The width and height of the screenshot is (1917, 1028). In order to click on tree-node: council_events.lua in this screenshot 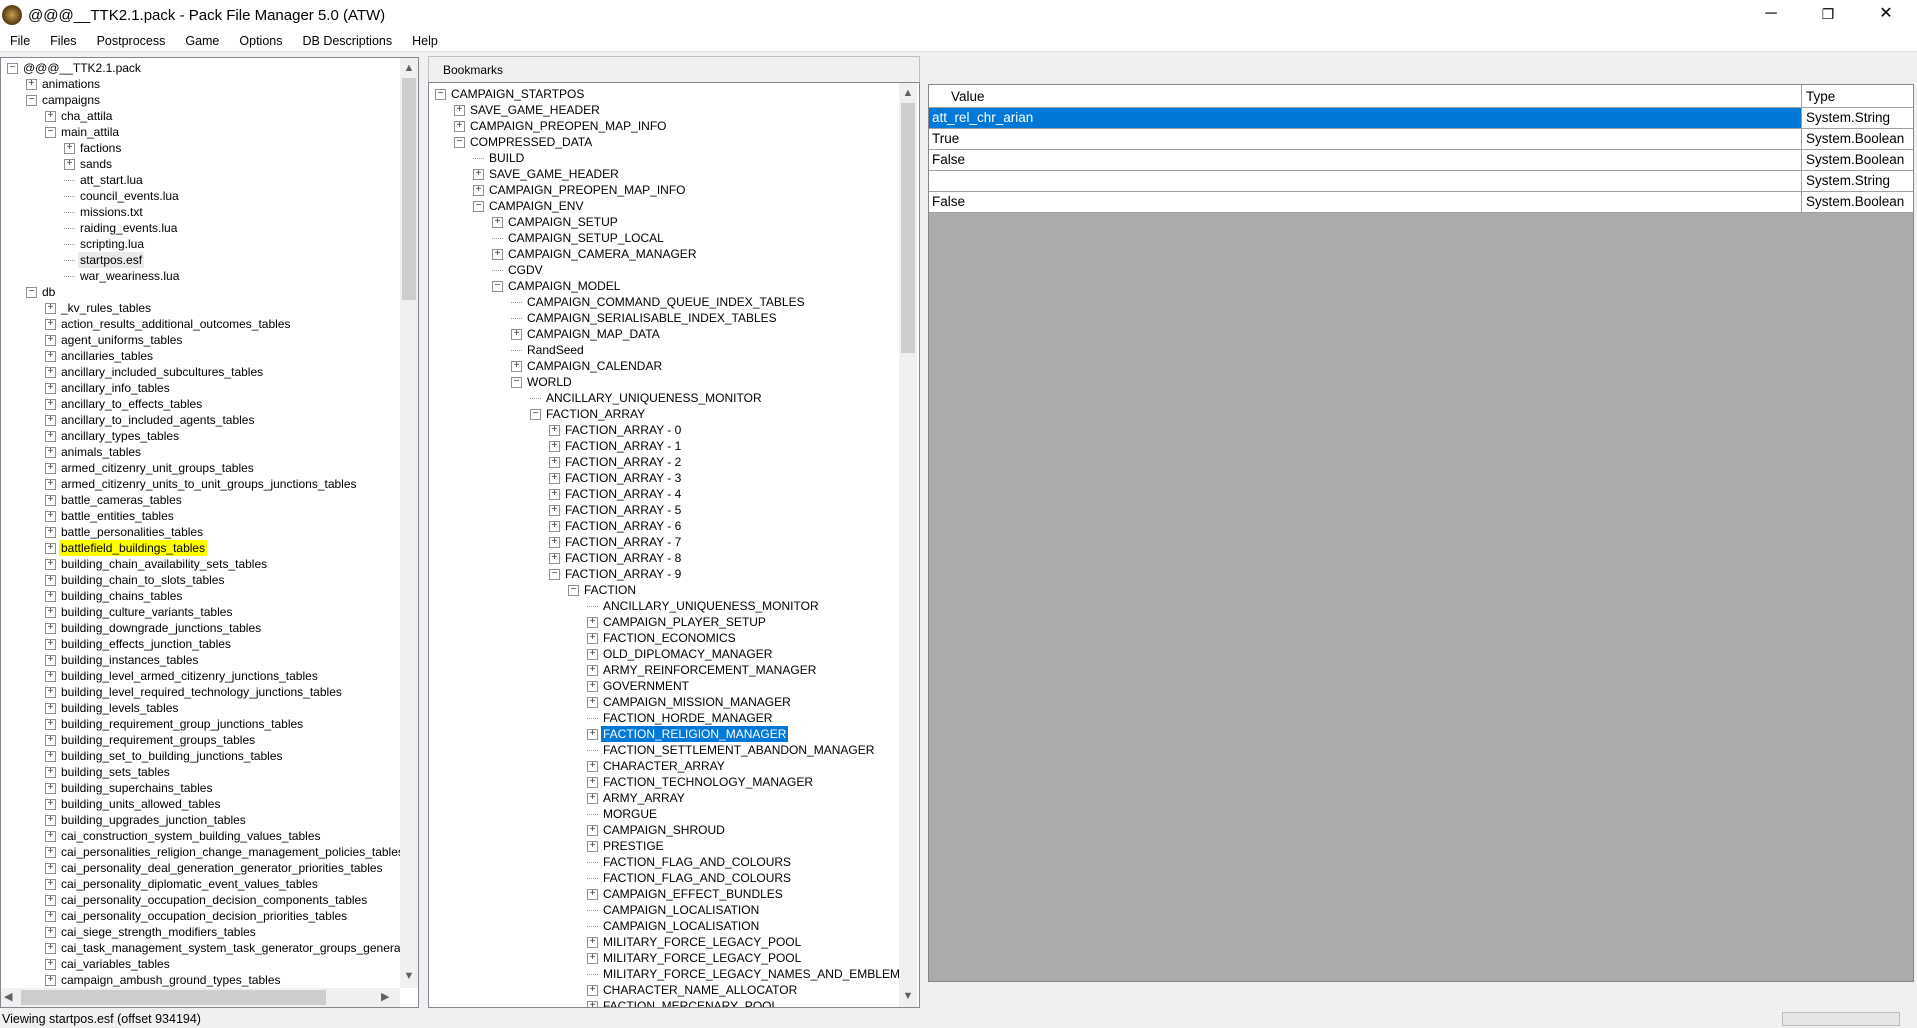, I will do `click(122, 196)`.